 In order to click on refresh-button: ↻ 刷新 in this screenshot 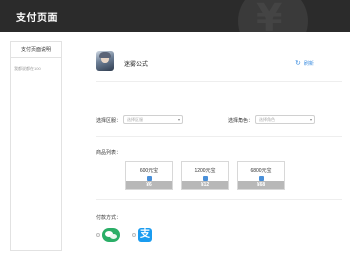, I will do `click(304, 63)`.